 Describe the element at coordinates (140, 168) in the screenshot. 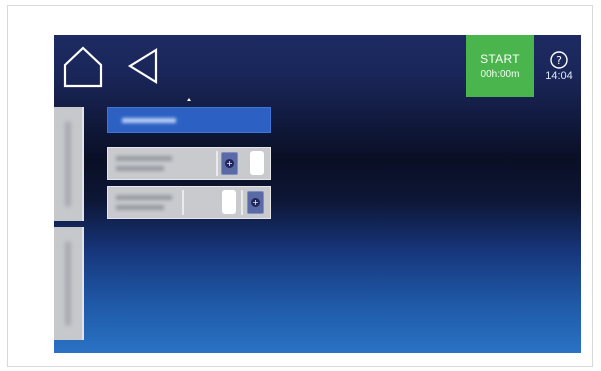

I see `setting-row-1-sublabel` at that location.